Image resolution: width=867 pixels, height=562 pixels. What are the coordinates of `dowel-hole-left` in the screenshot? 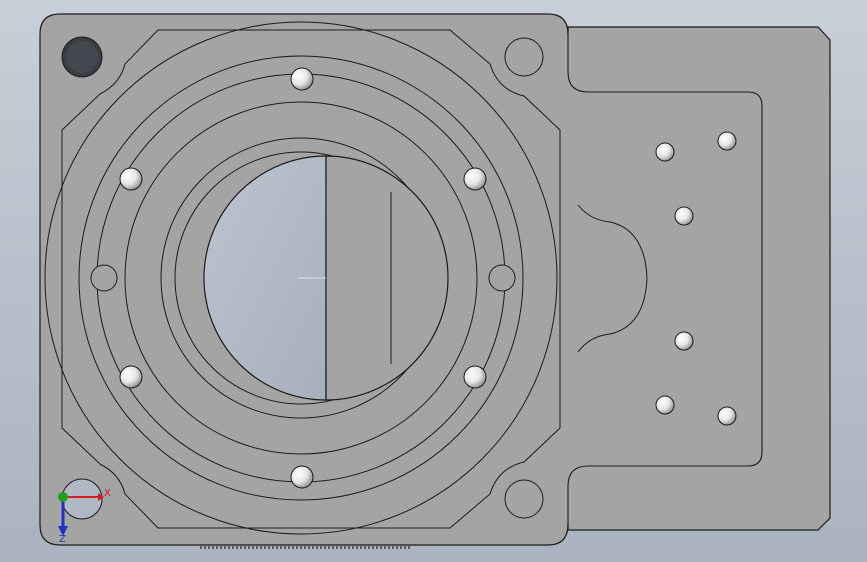 It's located at (104, 278).